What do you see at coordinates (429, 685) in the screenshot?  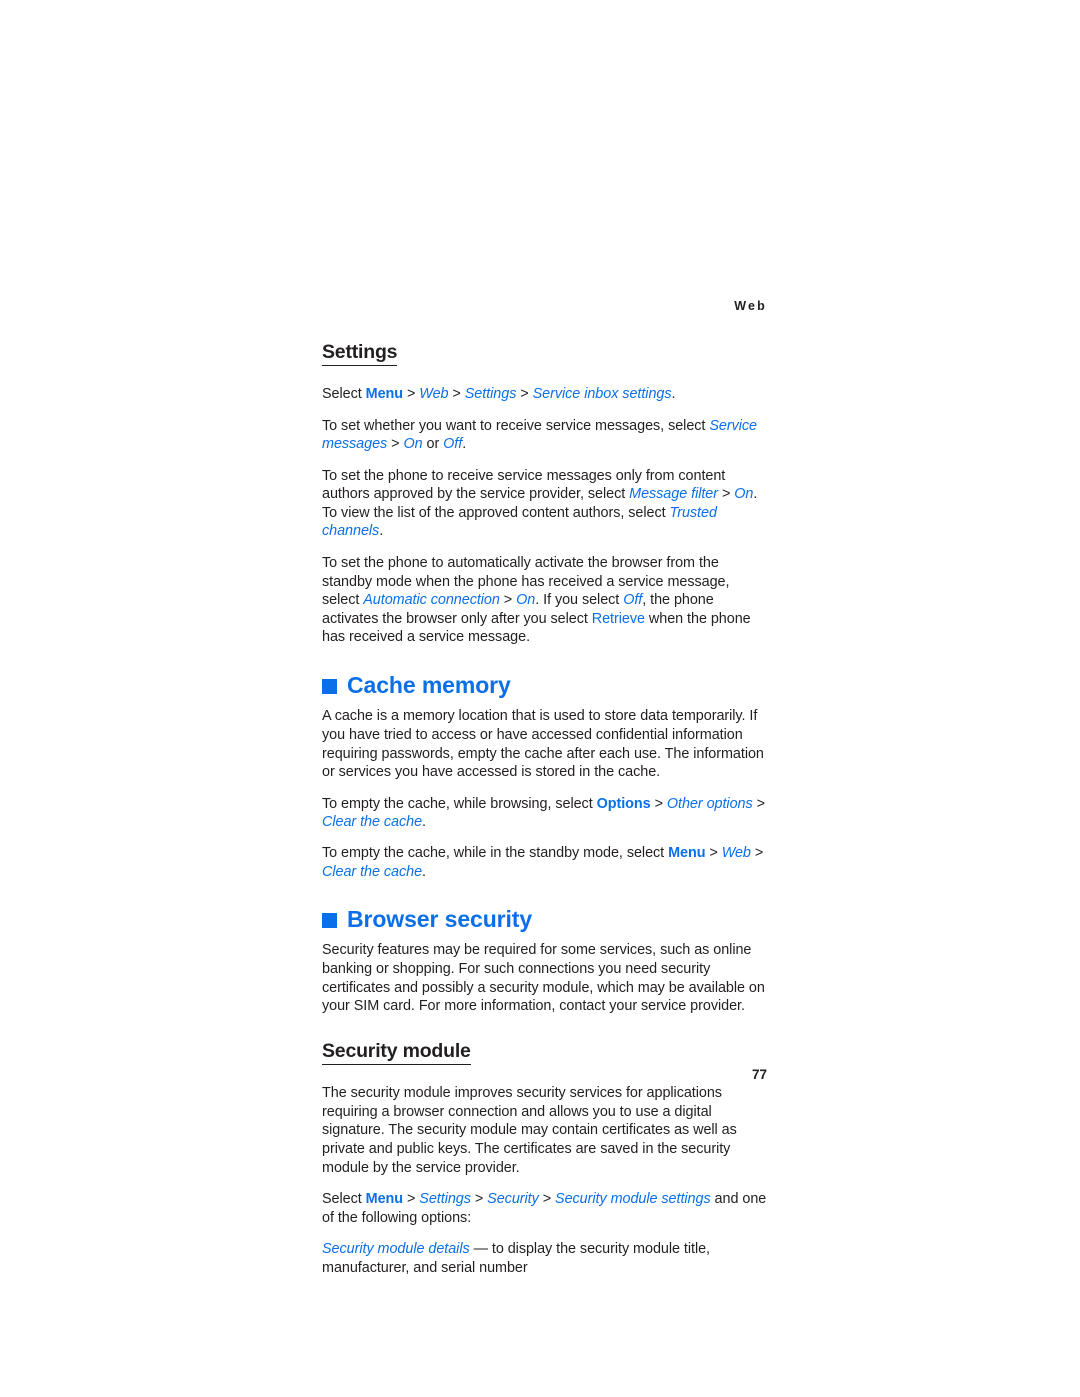 I see `heading-cache-memory-label: Cache memory` at bounding box center [429, 685].